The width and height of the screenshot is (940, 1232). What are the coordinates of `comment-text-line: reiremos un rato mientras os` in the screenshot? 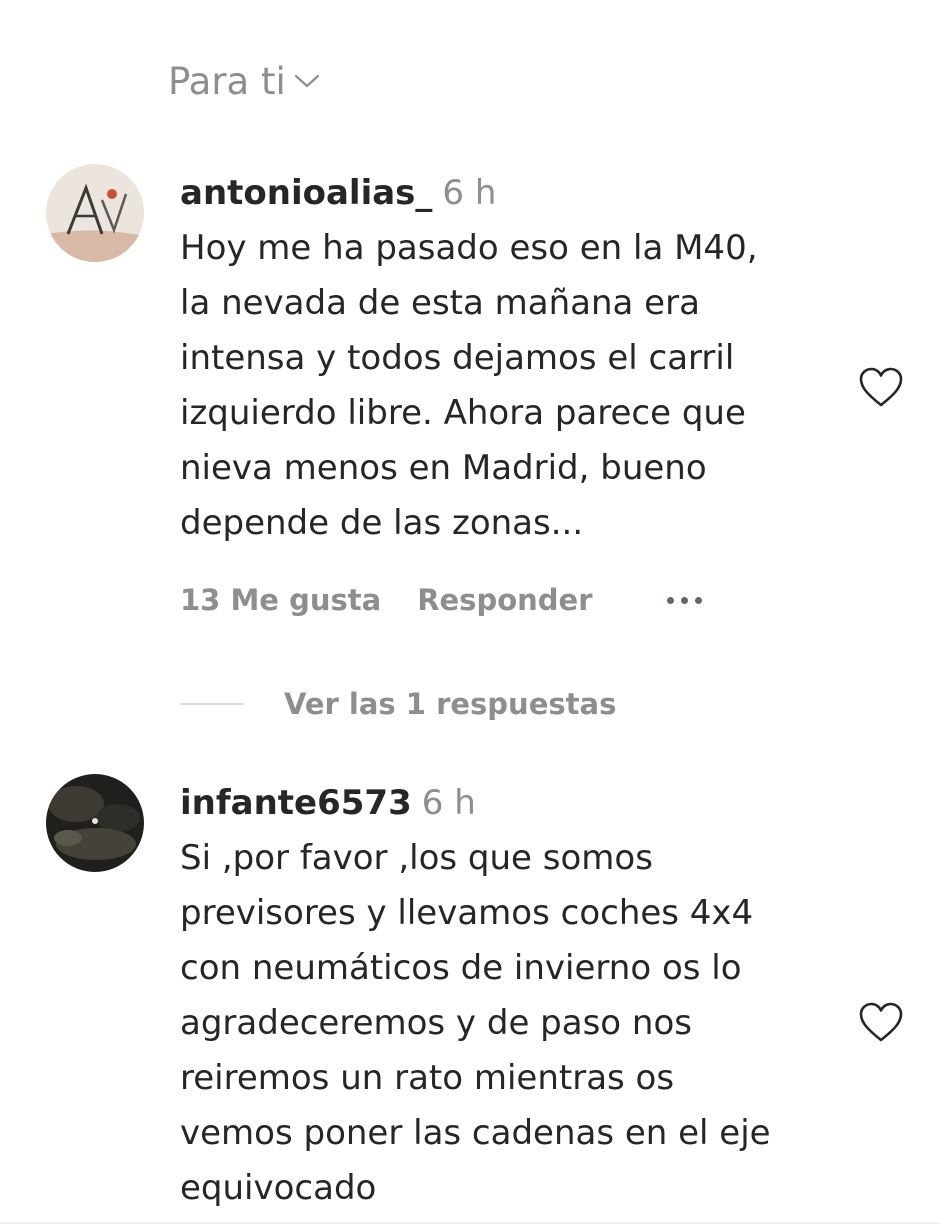 It's located at (427, 1078).